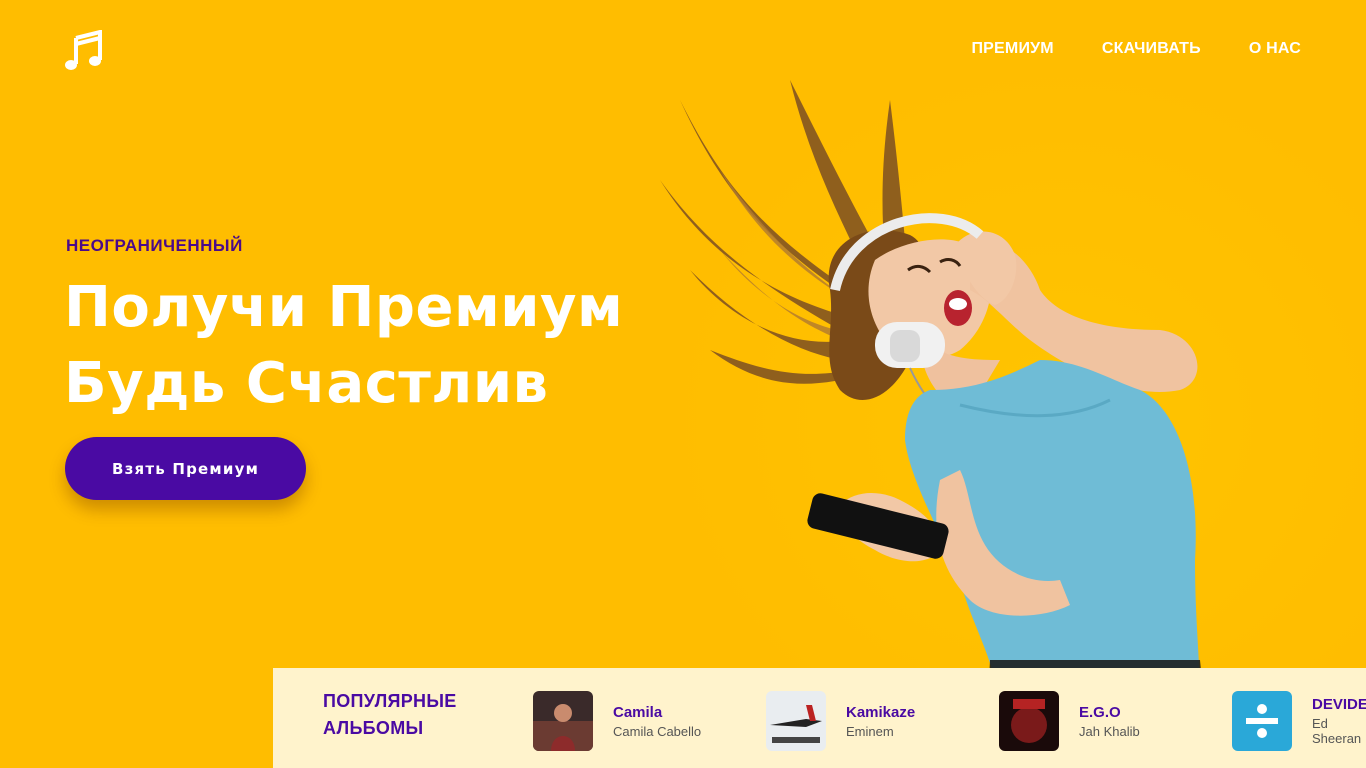  I want to click on logo, so click(84, 51).